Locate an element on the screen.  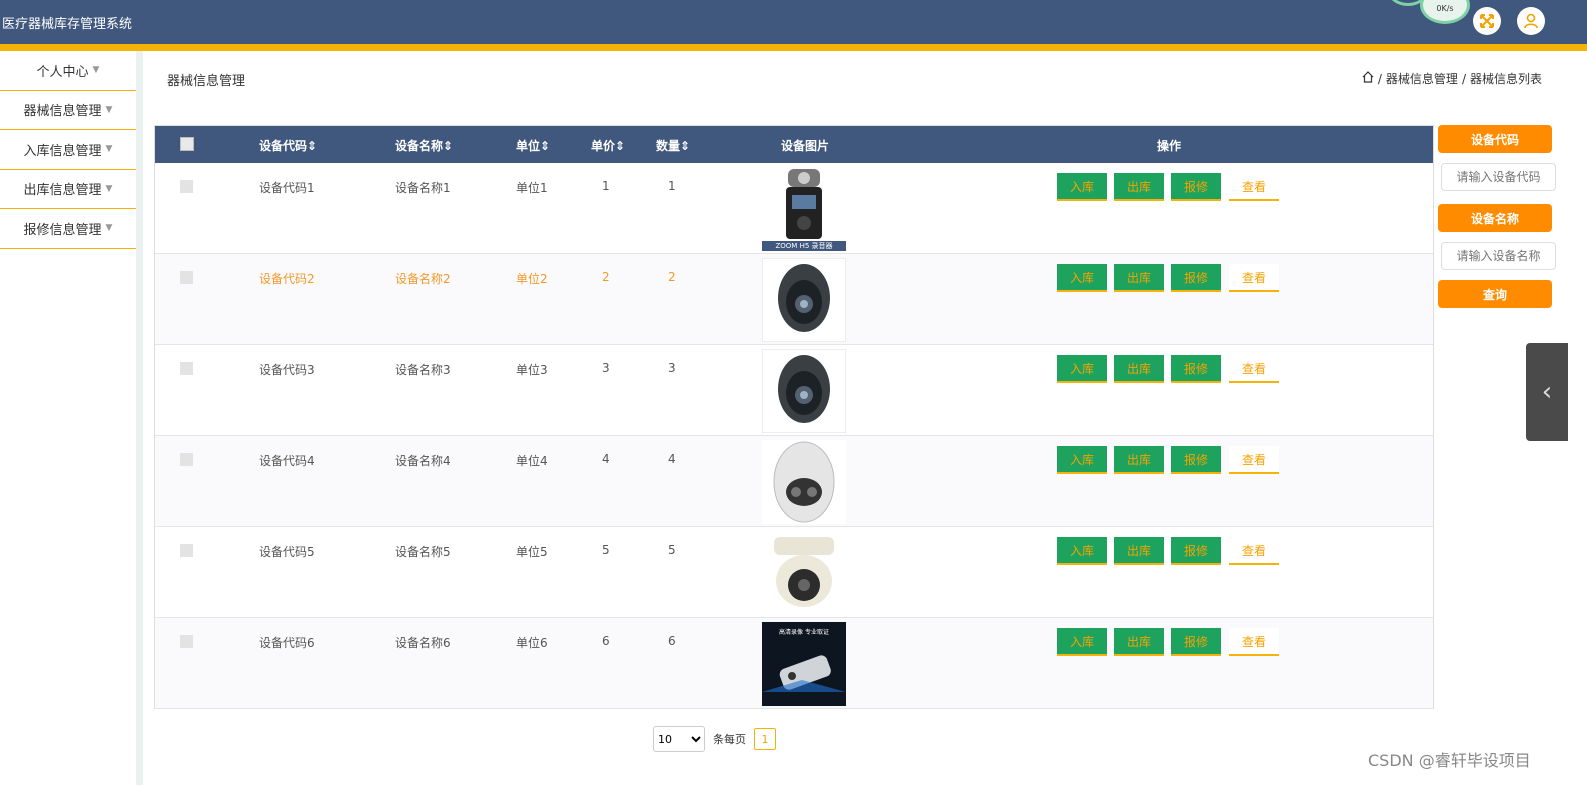
header-actions: 操作 is located at coordinates (1169, 146).